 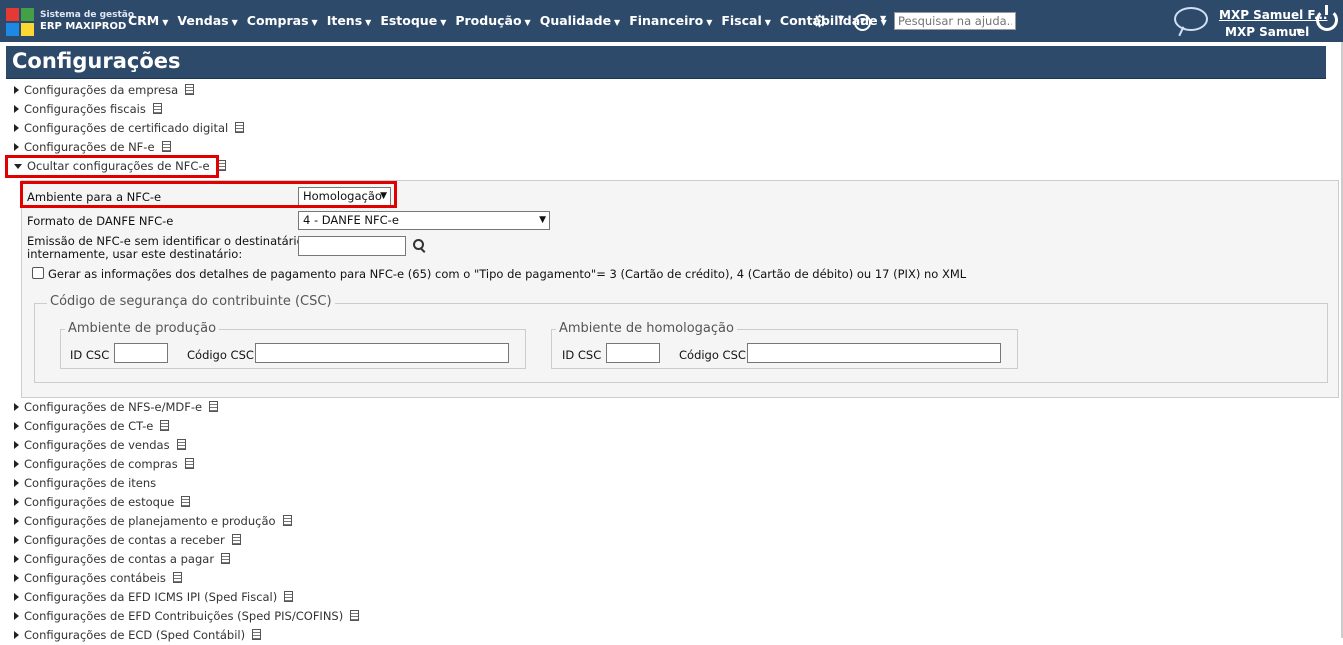 I want to click on page-title: Configurações, so click(x=96, y=61).